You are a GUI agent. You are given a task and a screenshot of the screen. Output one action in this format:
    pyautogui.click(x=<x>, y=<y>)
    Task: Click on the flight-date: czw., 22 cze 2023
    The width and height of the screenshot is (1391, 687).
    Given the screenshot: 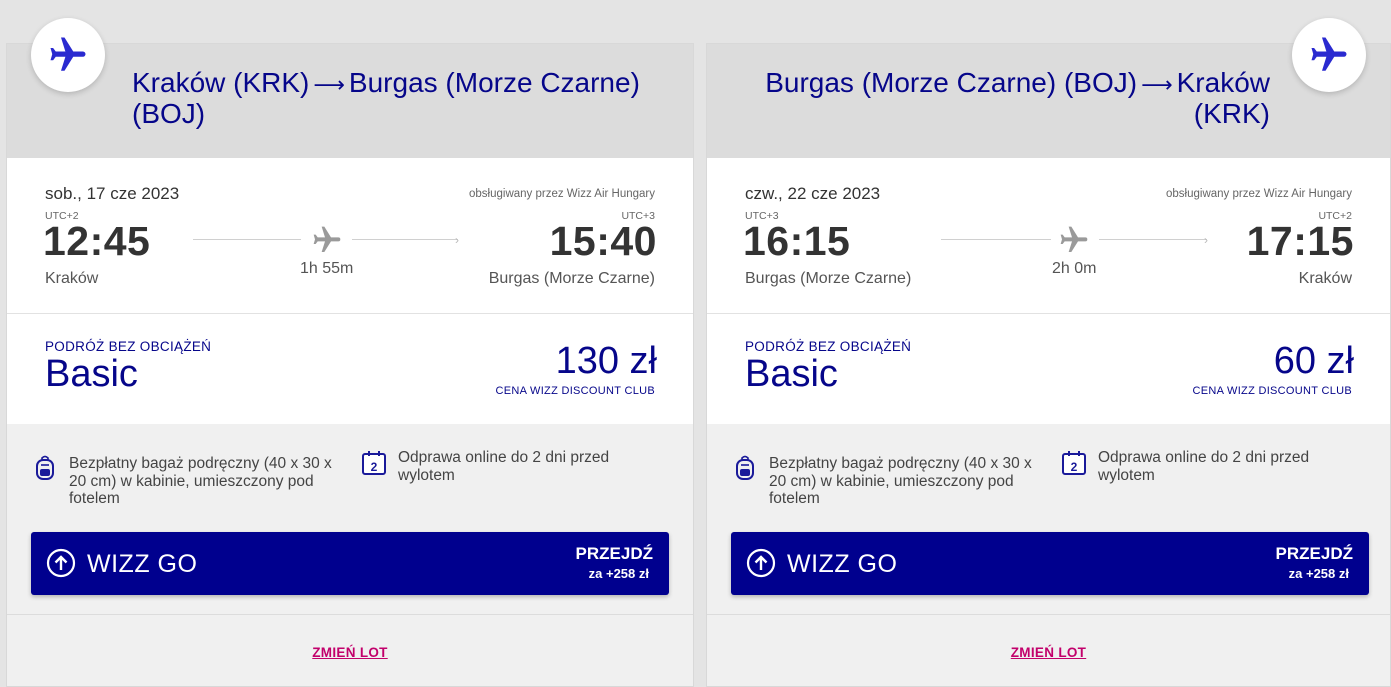 What is the action you would take?
    pyautogui.click(x=813, y=193)
    